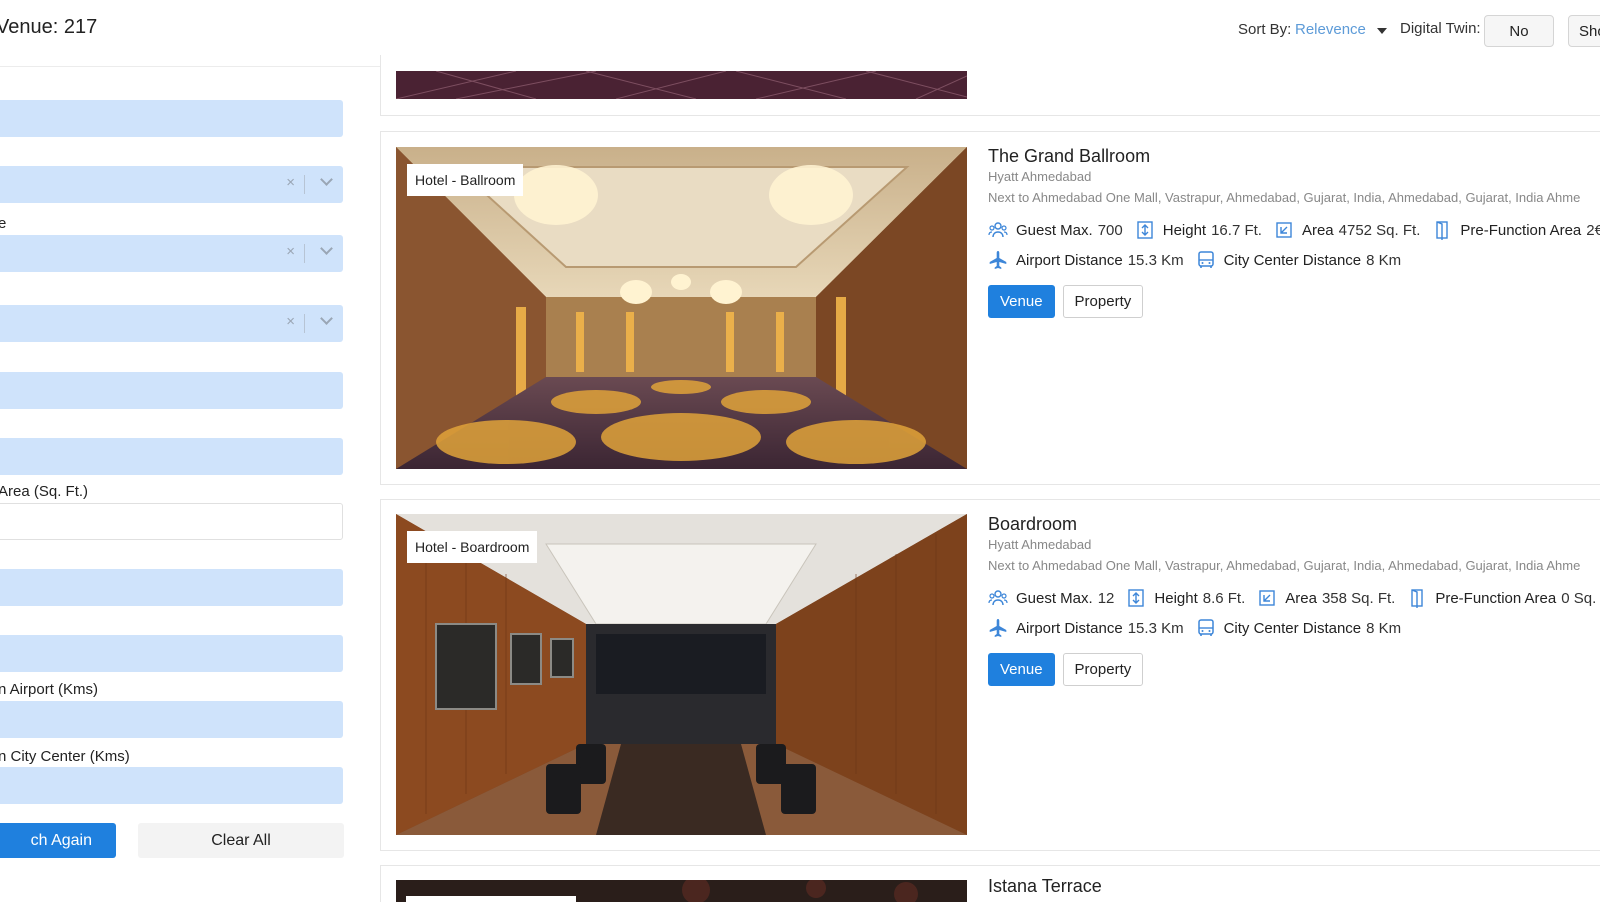 The image size is (1600, 902). I want to click on digital-twin-toggle: No, so click(1519, 31).